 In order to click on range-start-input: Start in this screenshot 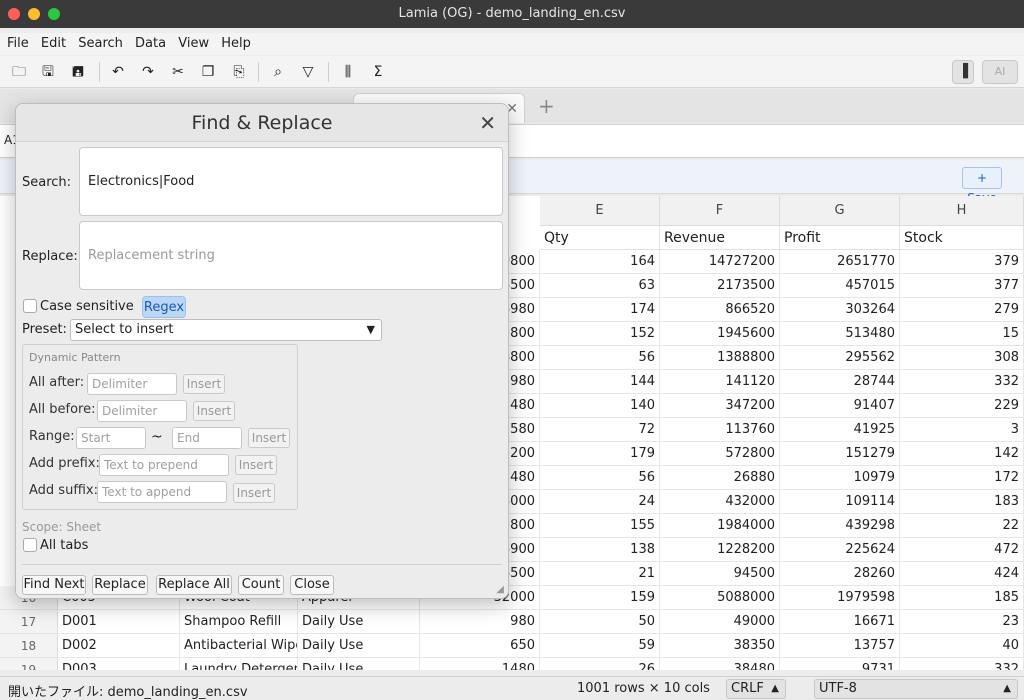, I will do `click(111, 438)`.